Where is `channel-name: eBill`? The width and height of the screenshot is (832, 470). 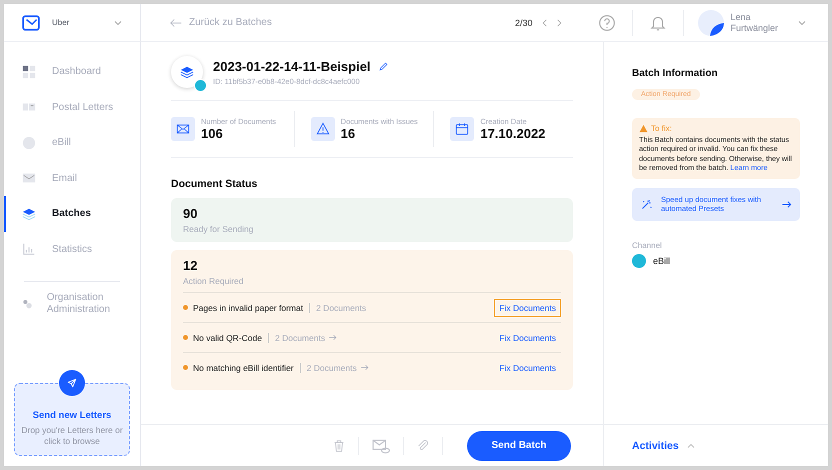 channel-name: eBill is located at coordinates (661, 261).